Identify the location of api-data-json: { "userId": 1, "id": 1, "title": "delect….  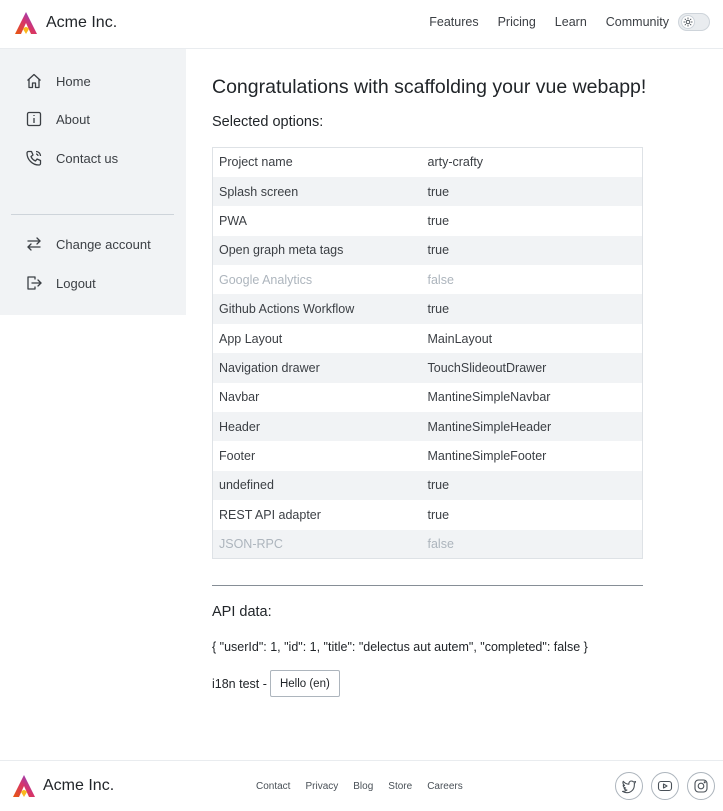
(400, 647).